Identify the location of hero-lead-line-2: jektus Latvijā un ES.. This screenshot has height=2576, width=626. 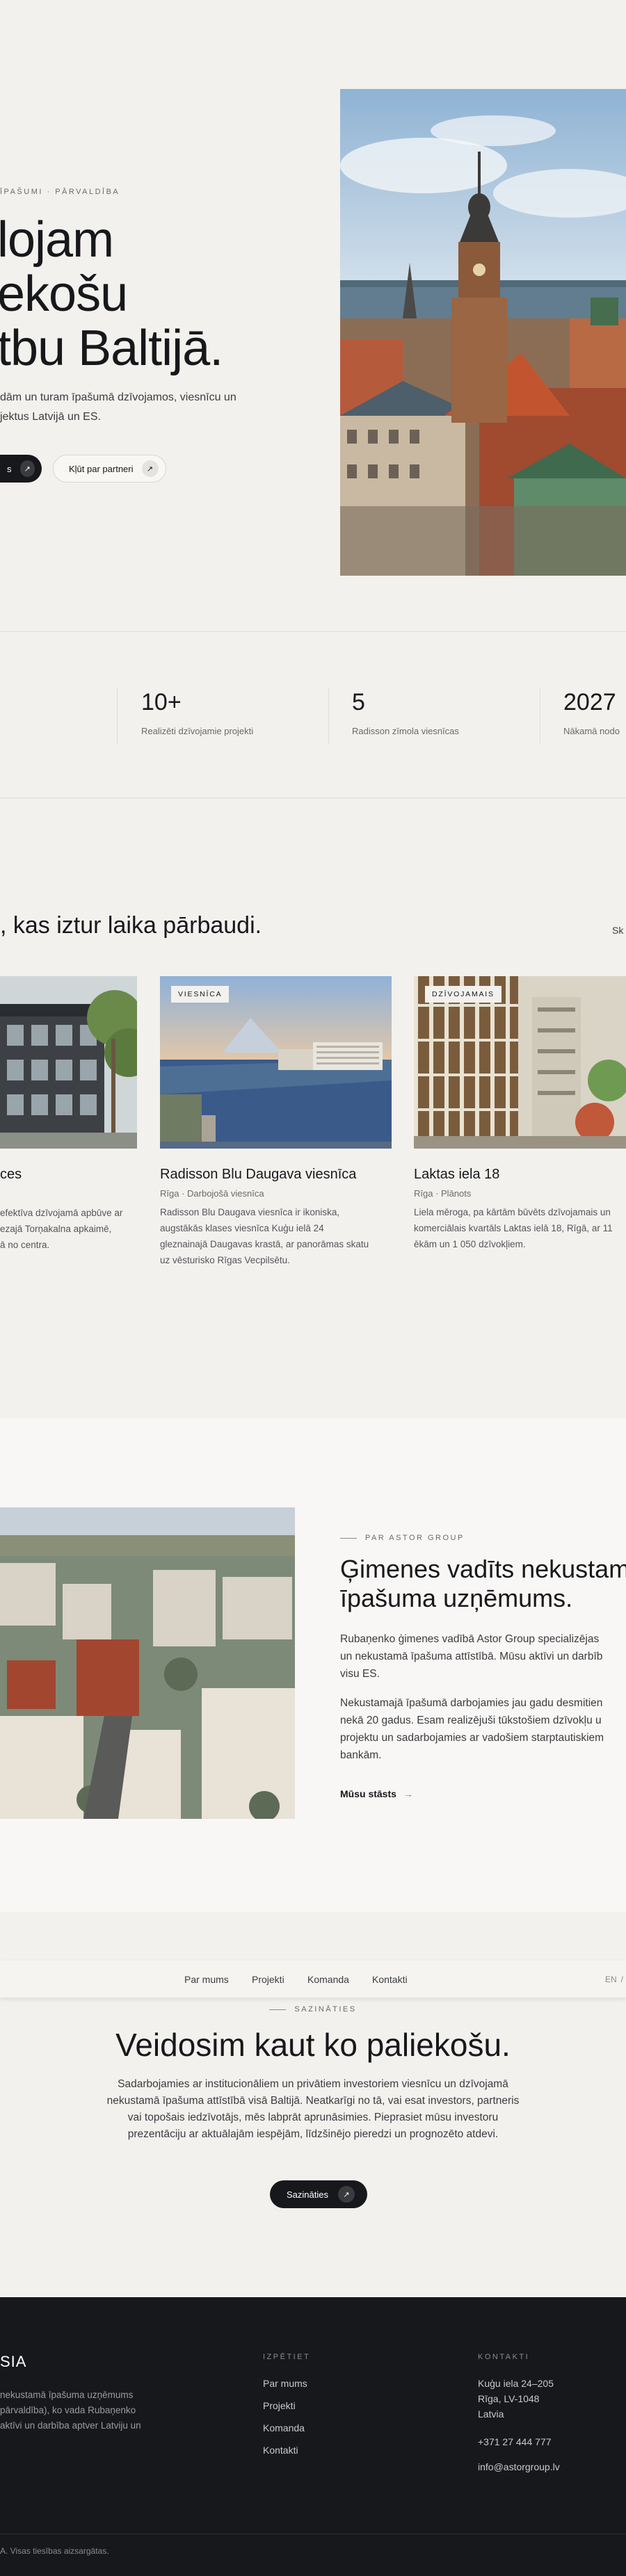
(50, 417).